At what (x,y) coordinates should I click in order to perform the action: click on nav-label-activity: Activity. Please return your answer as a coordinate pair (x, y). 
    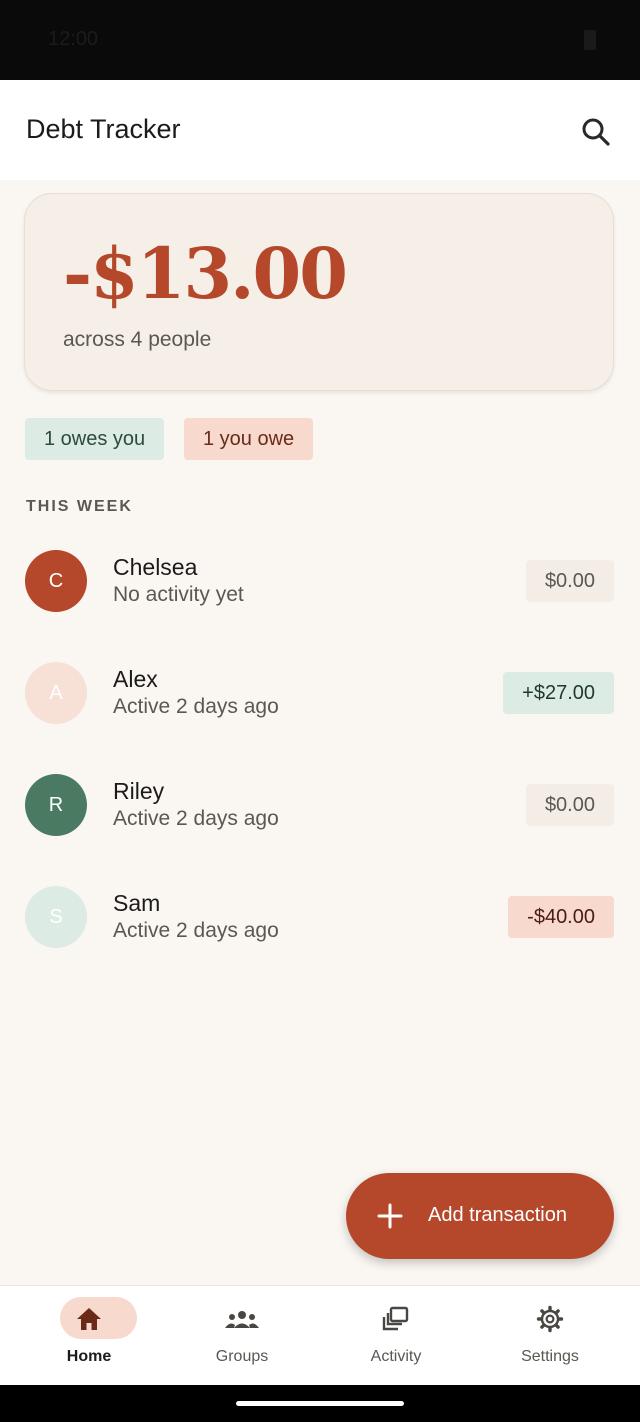
    Looking at the image, I should click on (396, 1356).